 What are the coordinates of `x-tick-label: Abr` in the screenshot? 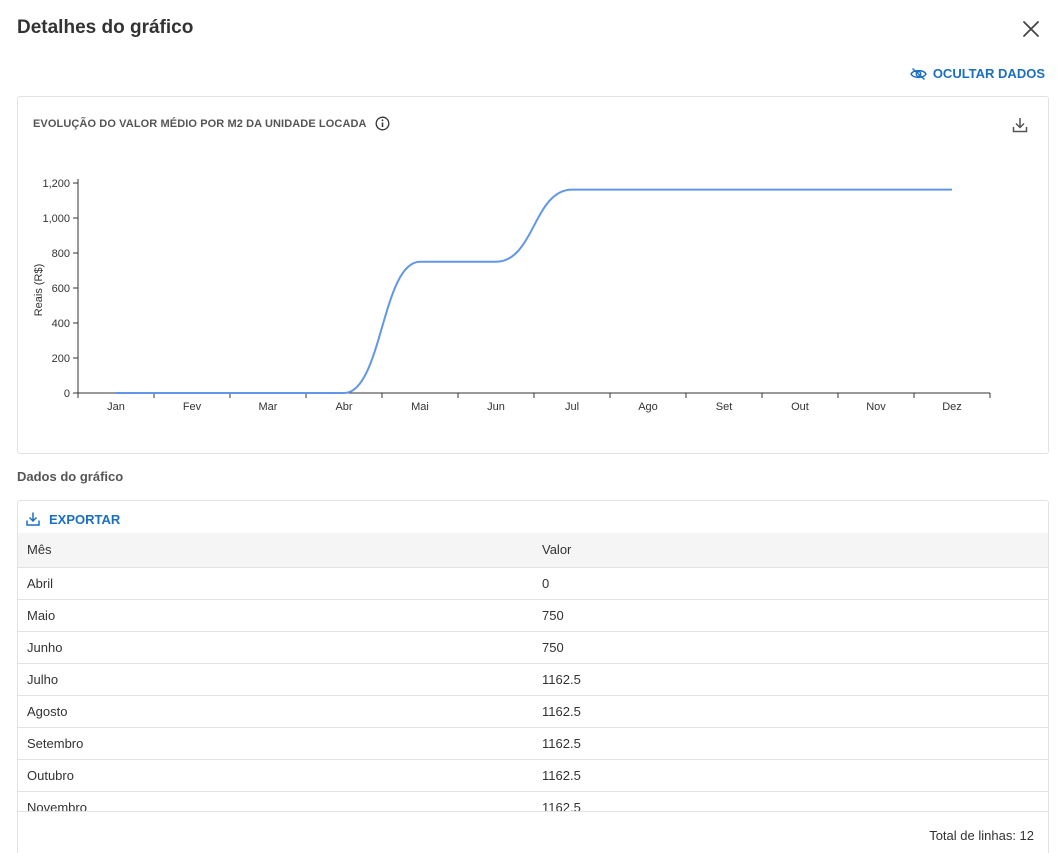 It's located at (343, 407).